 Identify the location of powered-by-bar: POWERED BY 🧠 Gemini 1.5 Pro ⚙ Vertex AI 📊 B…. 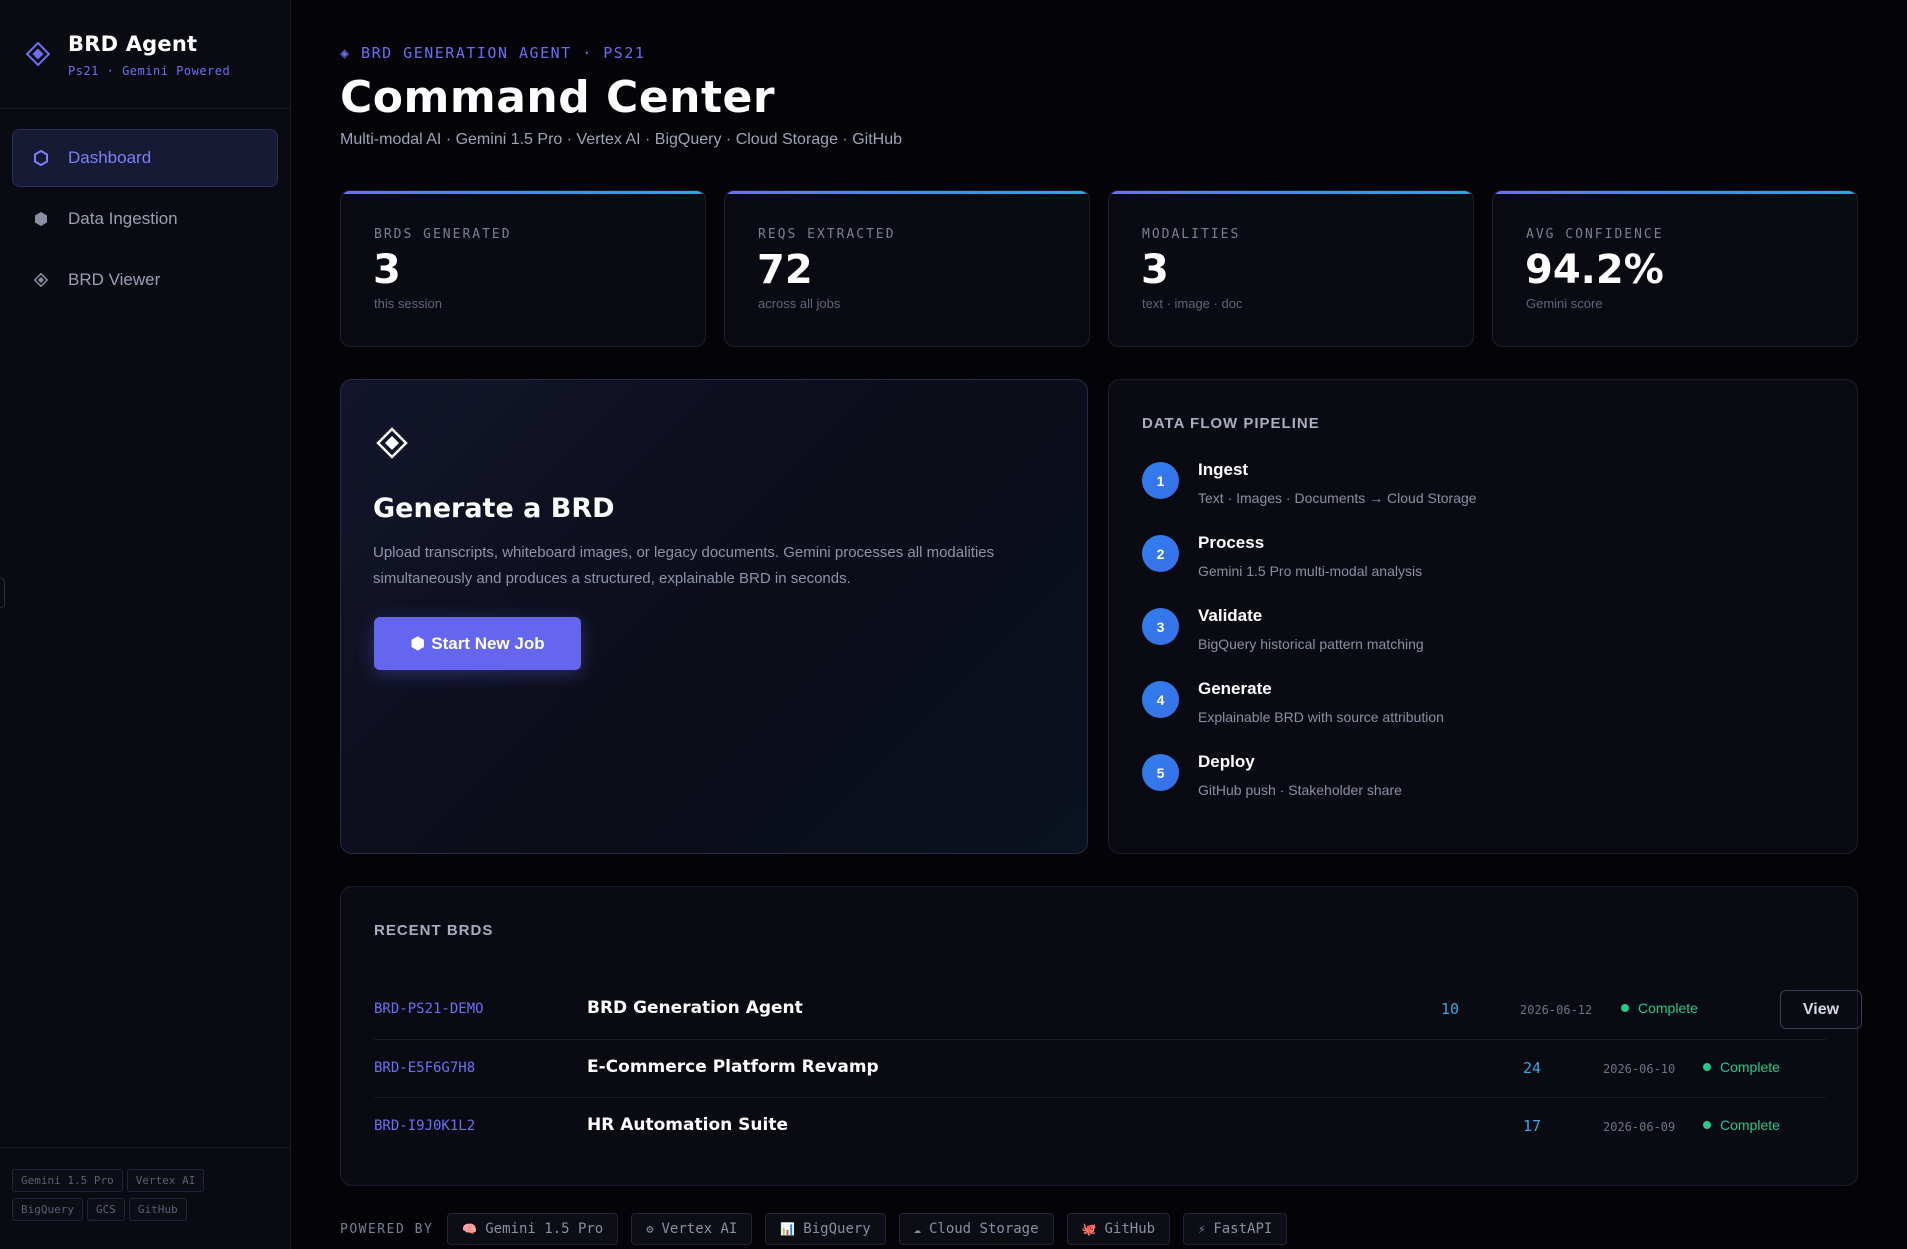
(820, 1229).